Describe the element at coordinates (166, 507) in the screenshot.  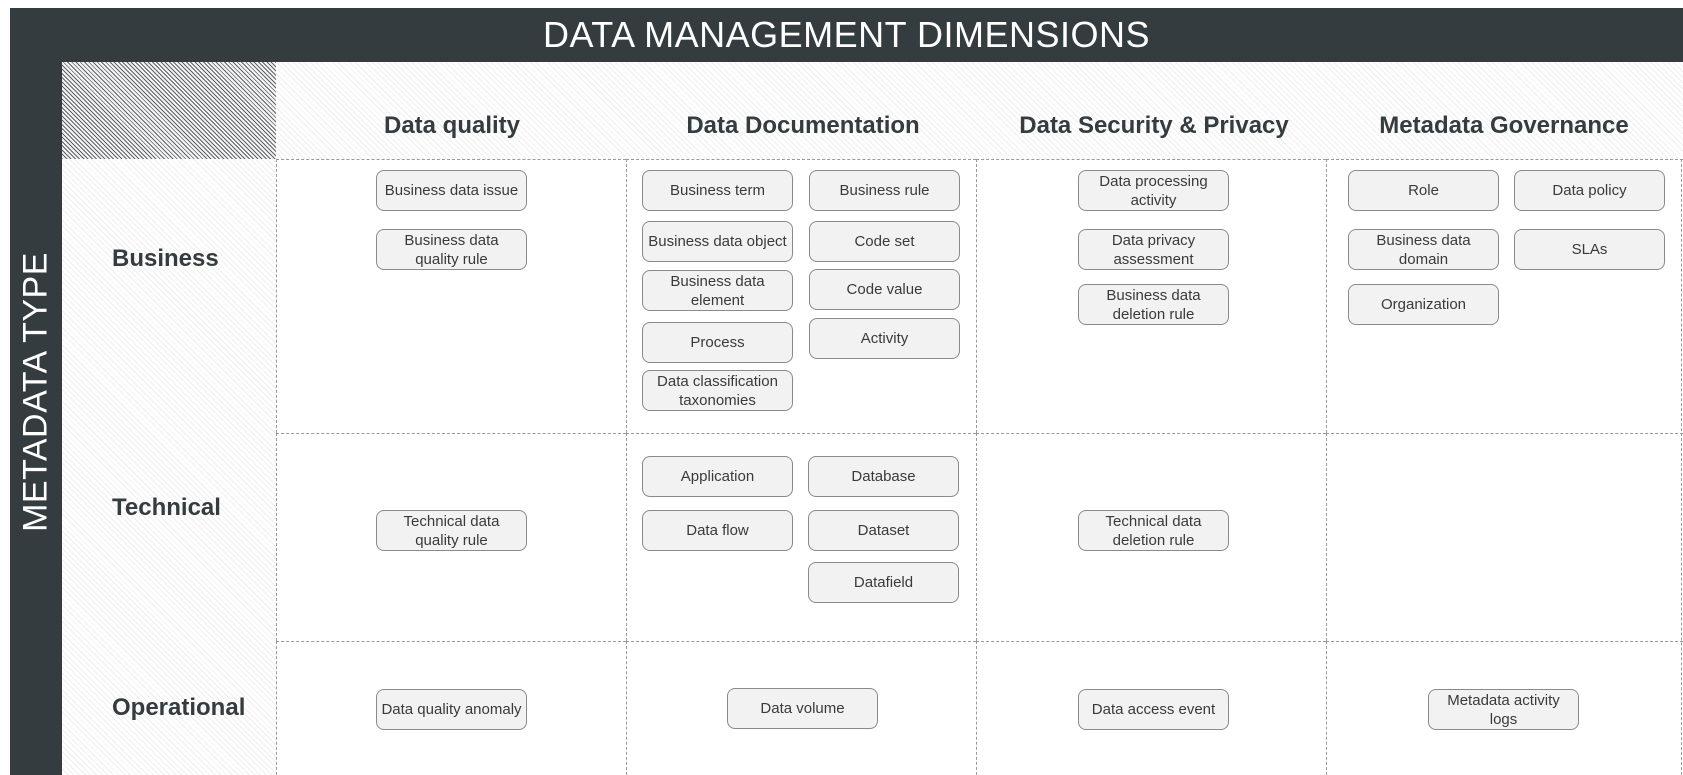
I see `row-header-technical: Technical` at that location.